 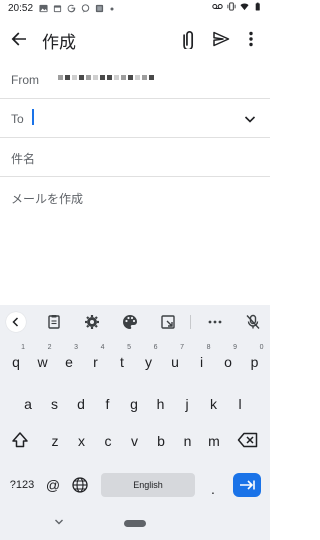 I want to click on key-k: k, so click(x=214, y=404).